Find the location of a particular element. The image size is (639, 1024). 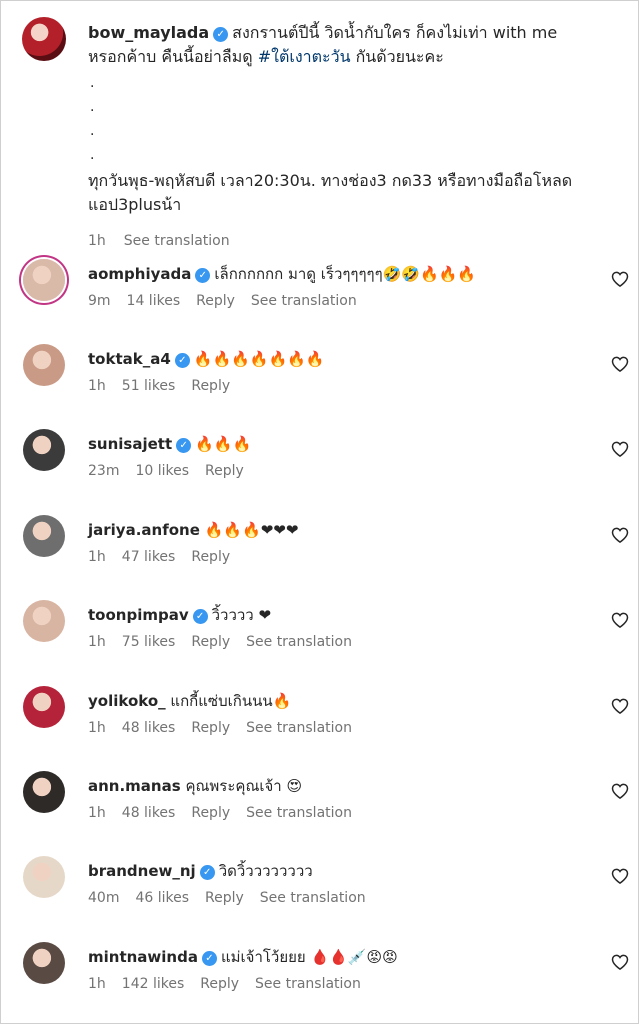

author-avatar is located at coordinates (44, 39).